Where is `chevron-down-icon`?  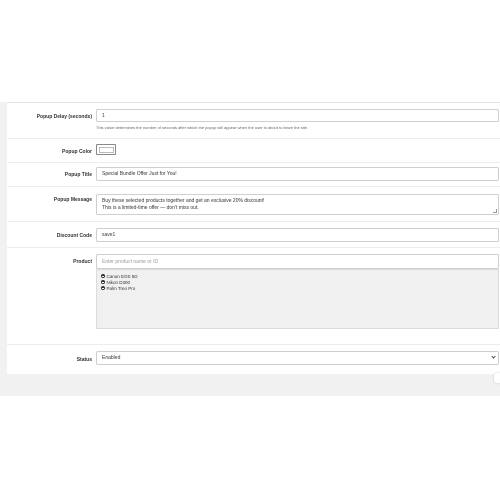
chevron-down-icon is located at coordinates (493, 356).